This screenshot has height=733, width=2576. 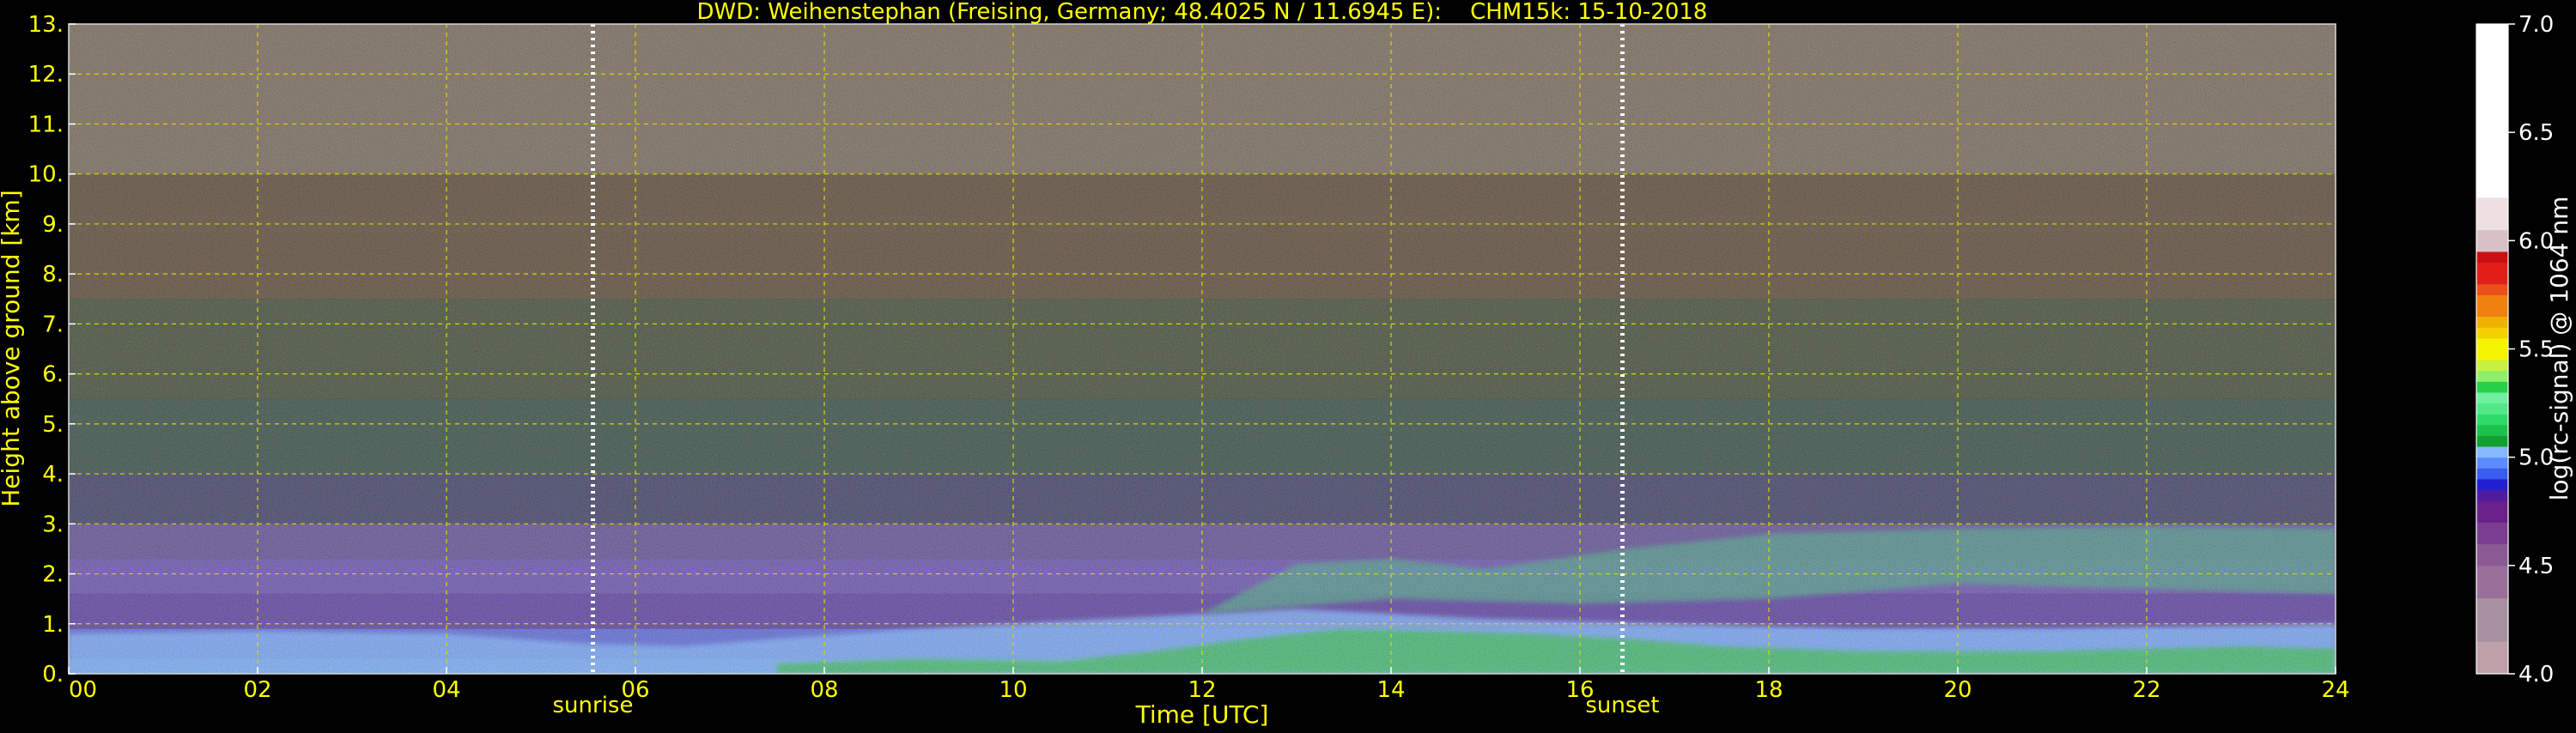 What do you see at coordinates (2536, 133) in the screenshot?
I see `colorbar-tick-label: 6.5` at bounding box center [2536, 133].